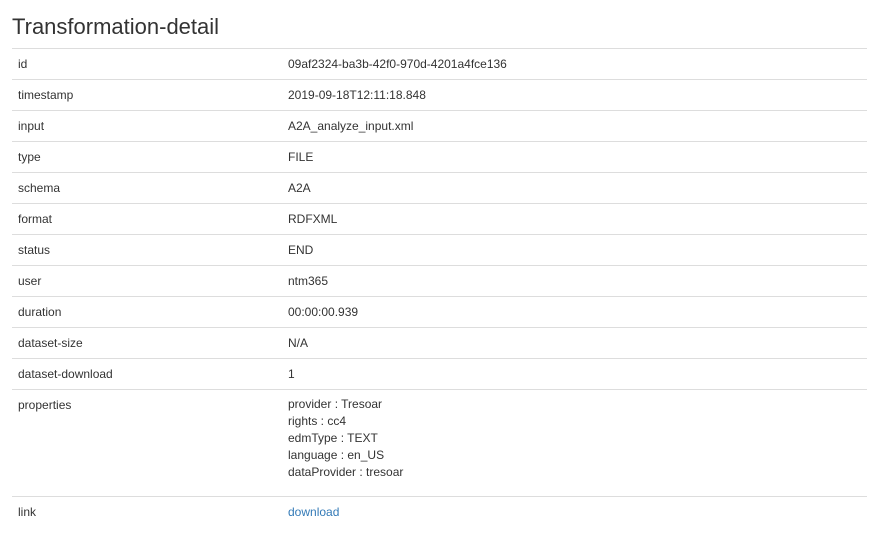 Image resolution: width=878 pixels, height=538 pixels. I want to click on table-row-type: type FILE, so click(439, 157).